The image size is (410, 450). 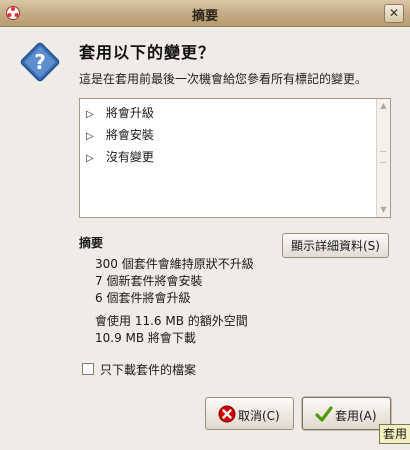 I want to click on summary-label: 摘要, so click(x=91, y=243).